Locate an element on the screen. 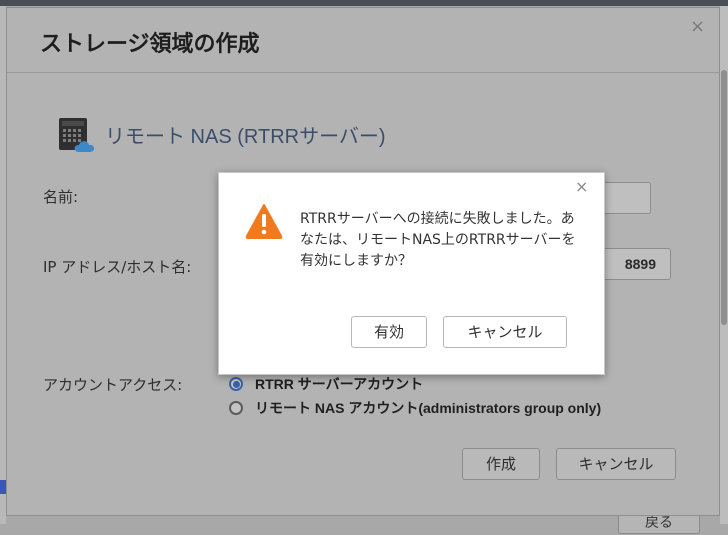 The height and width of the screenshot is (535, 728). name-label: 名前: is located at coordinates (61, 197).